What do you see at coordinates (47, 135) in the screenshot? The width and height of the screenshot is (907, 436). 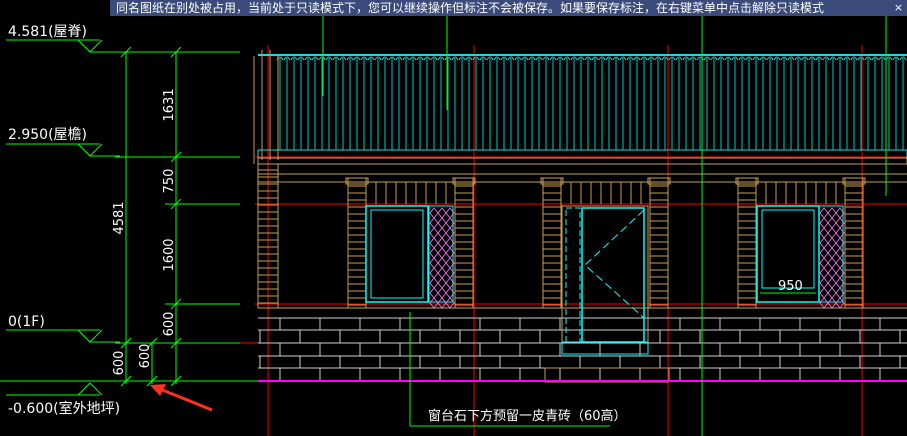 I see `level-eave: 2.950(屋檐)` at bounding box center [47, 135].